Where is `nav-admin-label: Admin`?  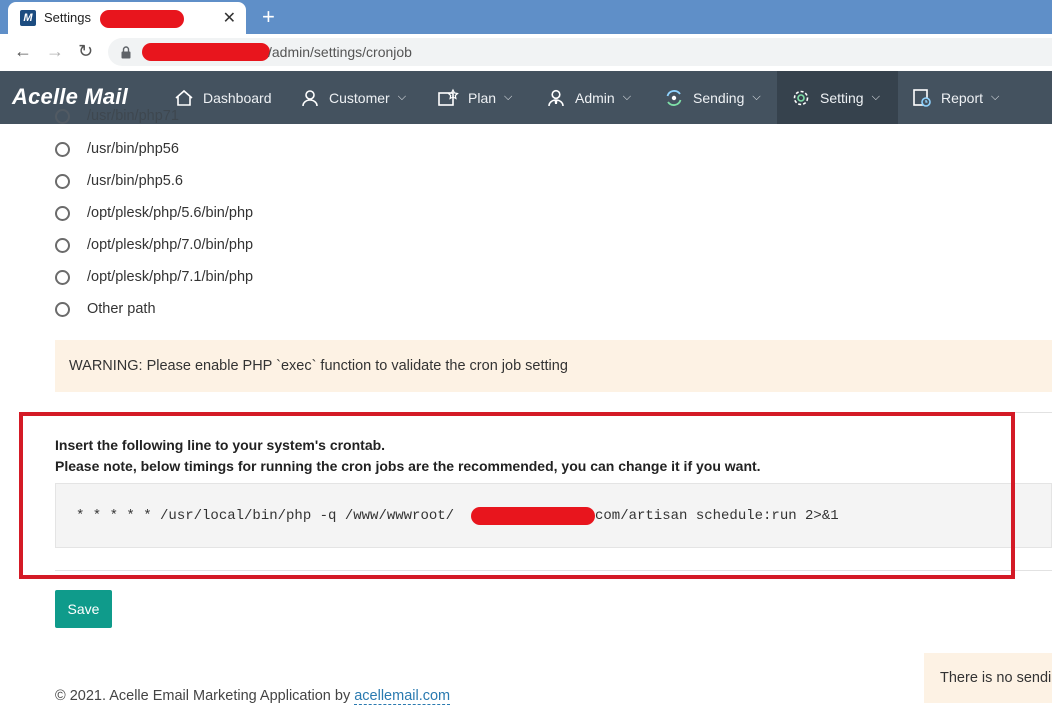
nav-admin-label: Admin is located at coordinates (595, 97).